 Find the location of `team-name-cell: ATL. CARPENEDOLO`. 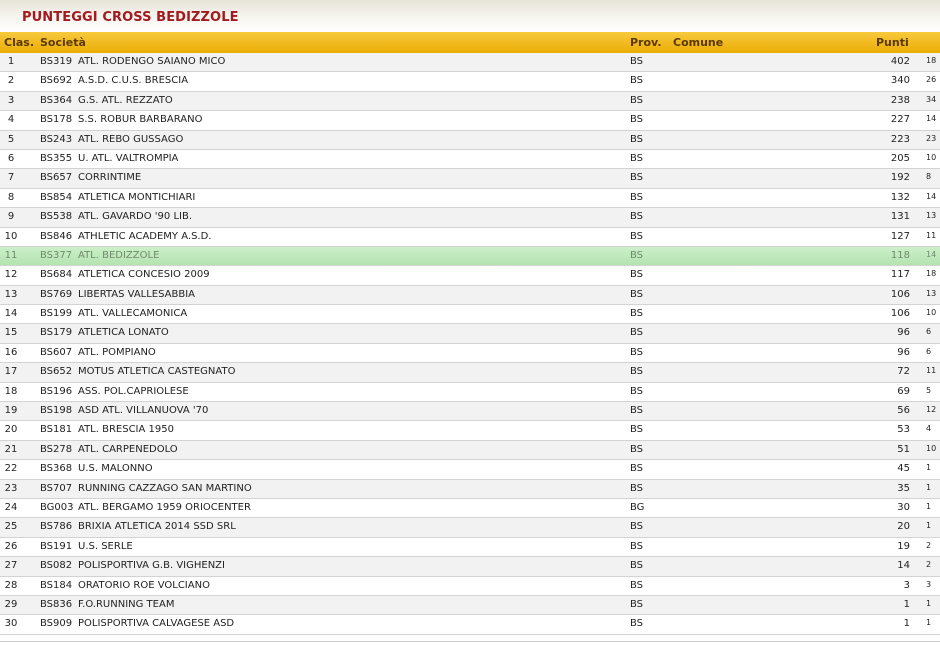

team-name-cell: ATL. CARPENEDOLO is located at coordinates (128, 449).